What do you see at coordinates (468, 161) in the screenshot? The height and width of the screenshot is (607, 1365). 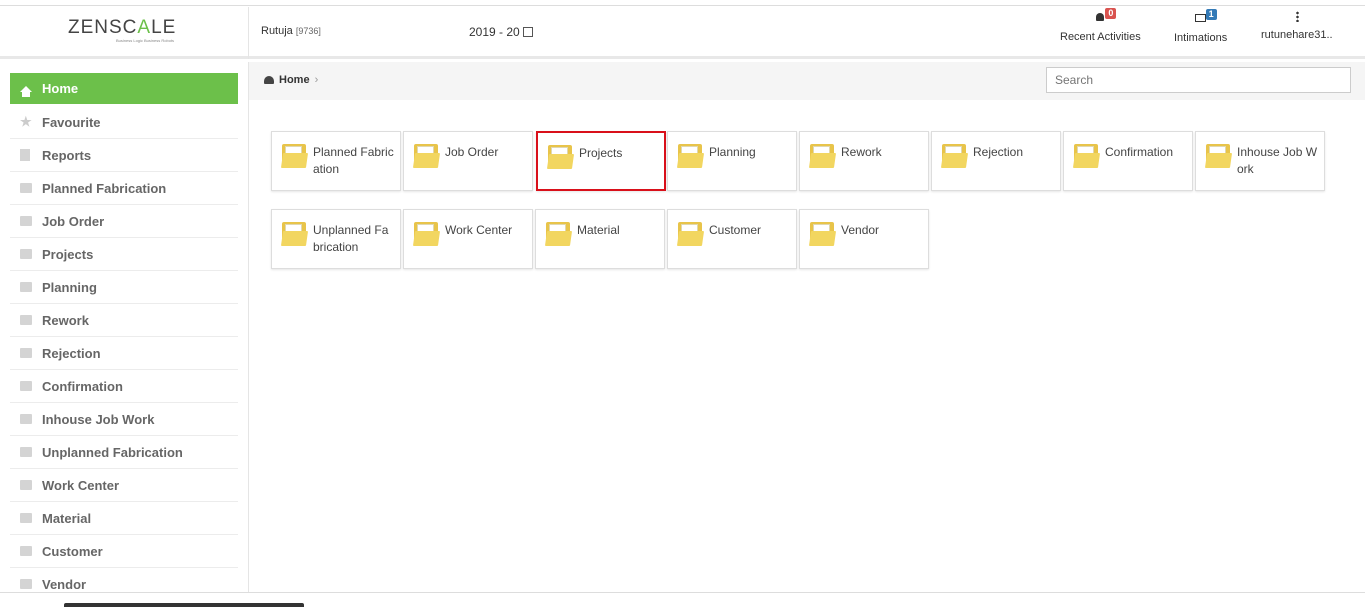 I see `tile-job-order: Job Order` at bounding box center [468, 161].